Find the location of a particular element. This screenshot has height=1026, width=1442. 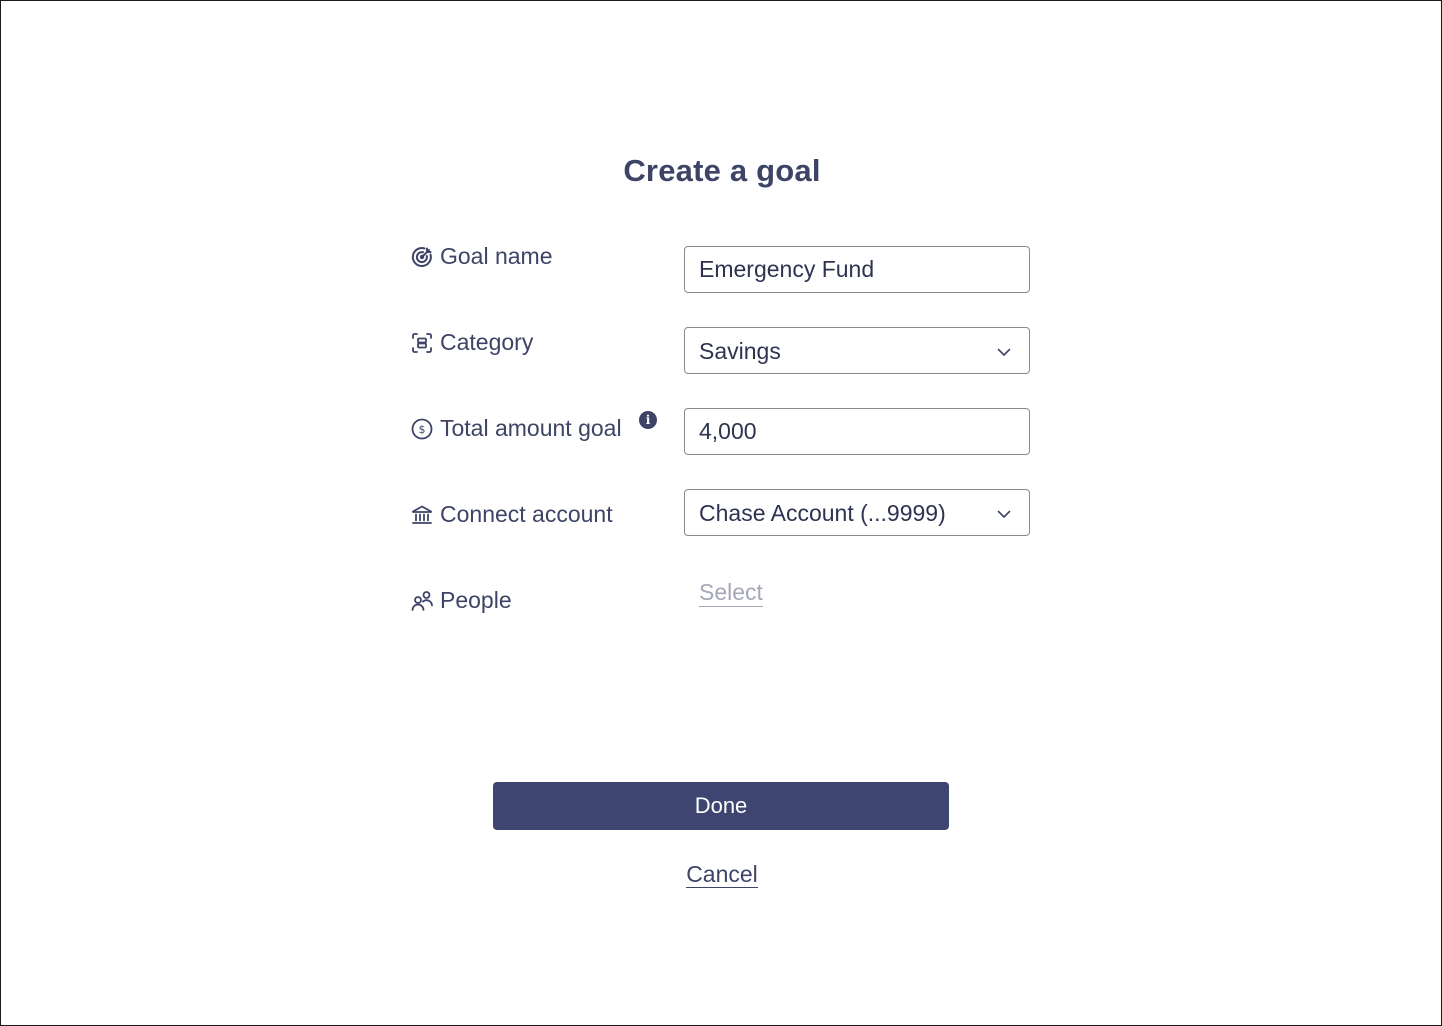

connect-account-label-row: Connect account is located at coordinates (511, 514).